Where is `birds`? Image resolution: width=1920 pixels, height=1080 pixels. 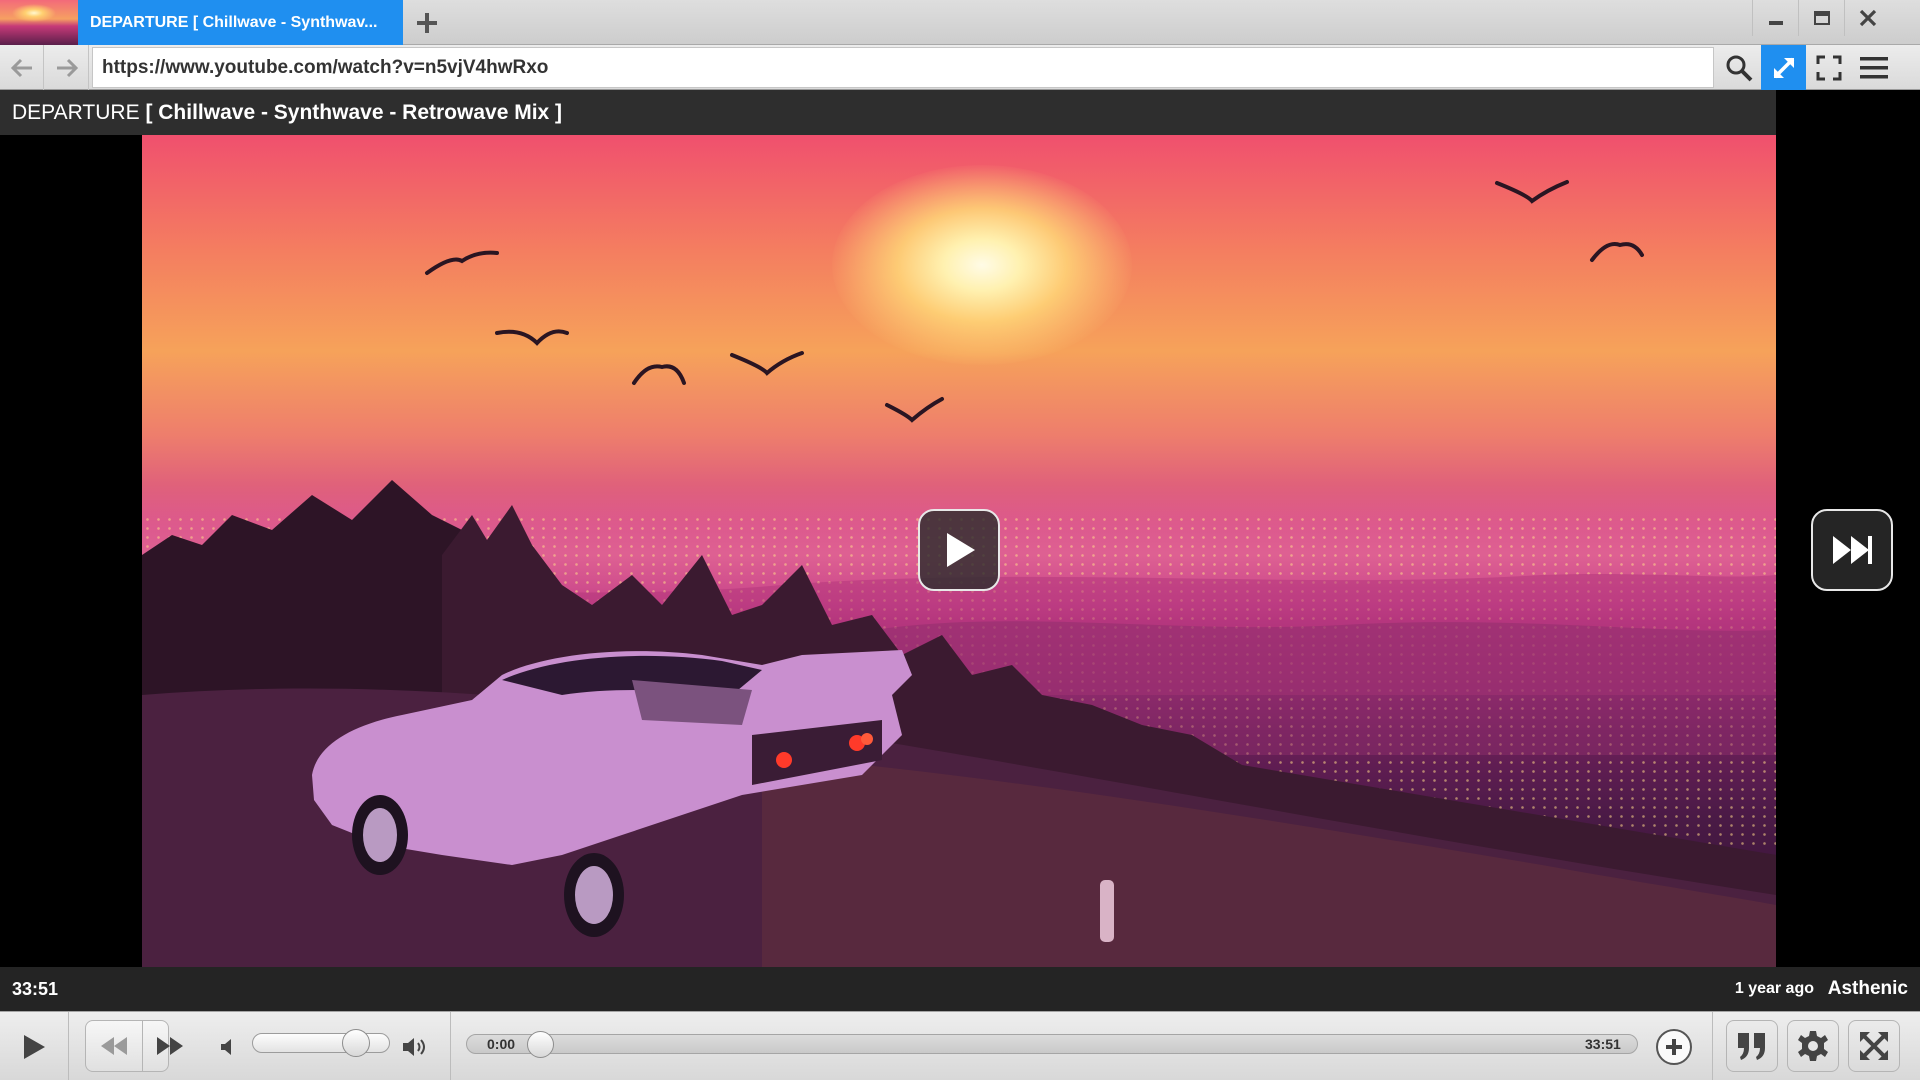
birds is located at coordinates (1034, 301).